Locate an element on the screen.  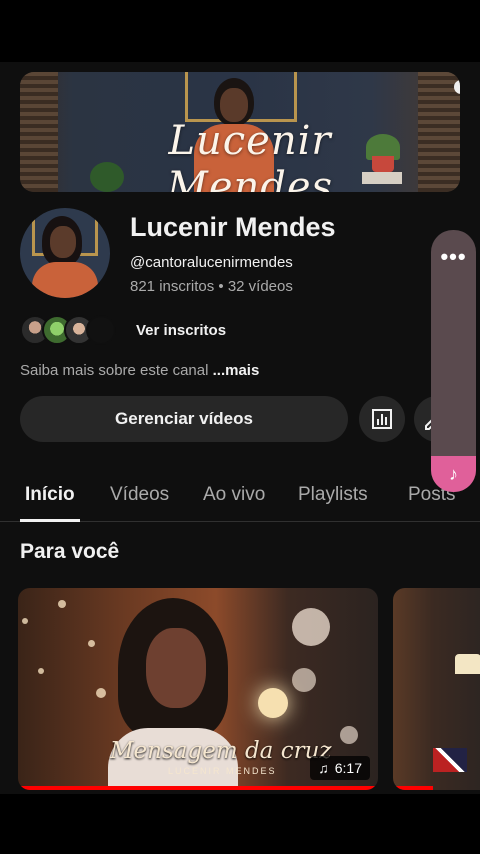
active-tab-indicator is located at coordinates (50, 520).